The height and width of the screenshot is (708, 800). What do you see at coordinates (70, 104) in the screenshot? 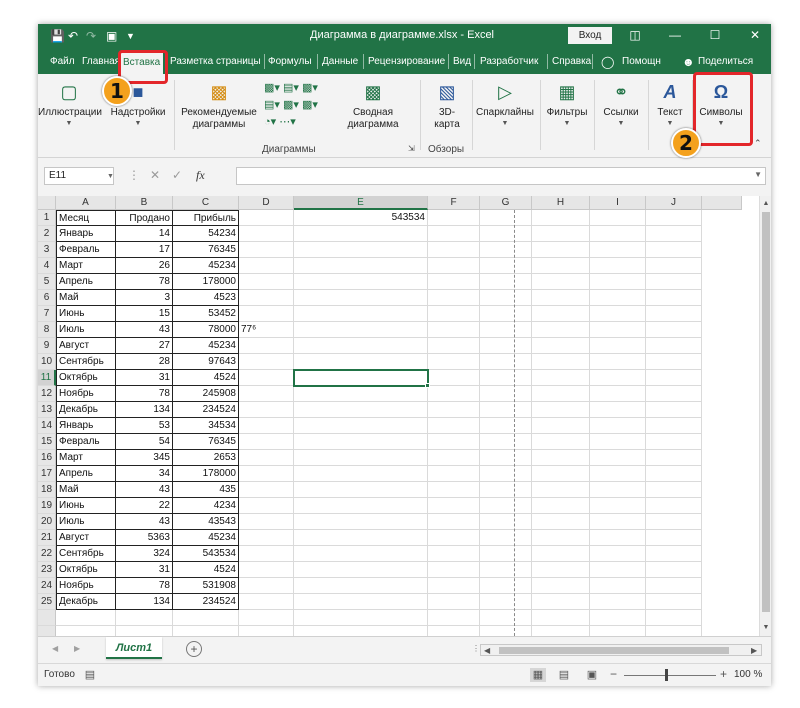
I see `illustrations-button: ▢ Иллюстрации ▼` at bounding box center [70, 104].